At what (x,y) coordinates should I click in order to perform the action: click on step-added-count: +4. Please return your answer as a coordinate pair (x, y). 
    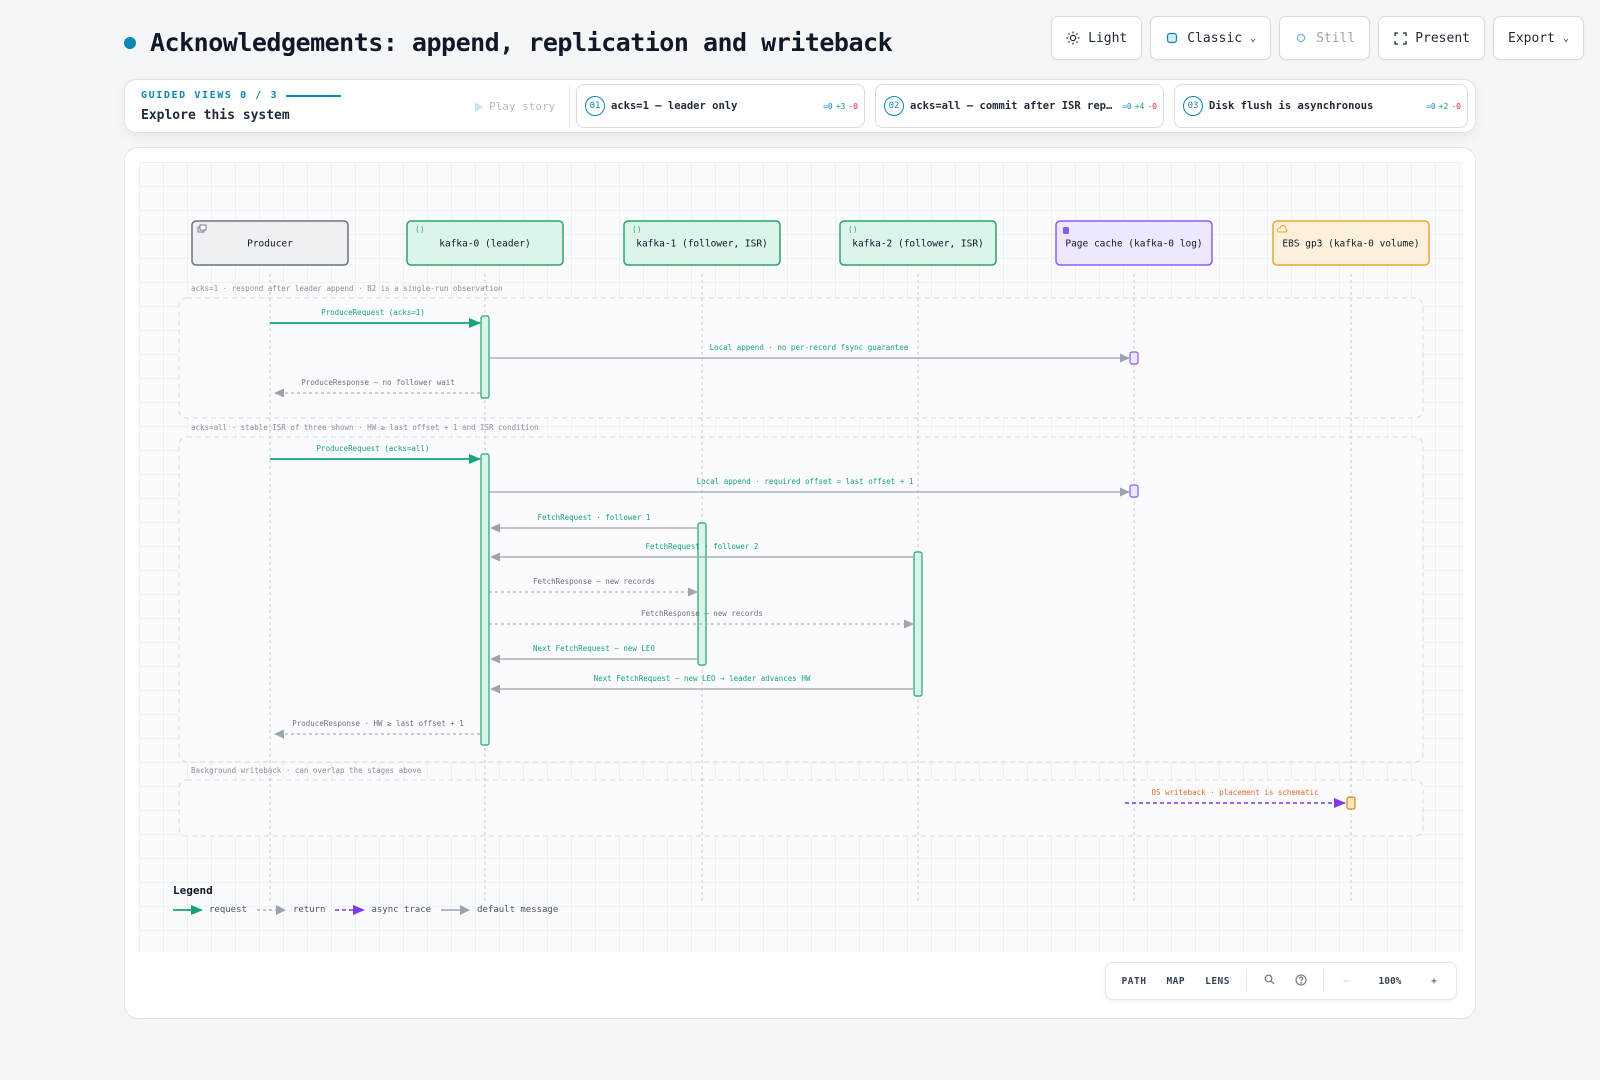
    Looking at the image, I should click on (1139, 106).